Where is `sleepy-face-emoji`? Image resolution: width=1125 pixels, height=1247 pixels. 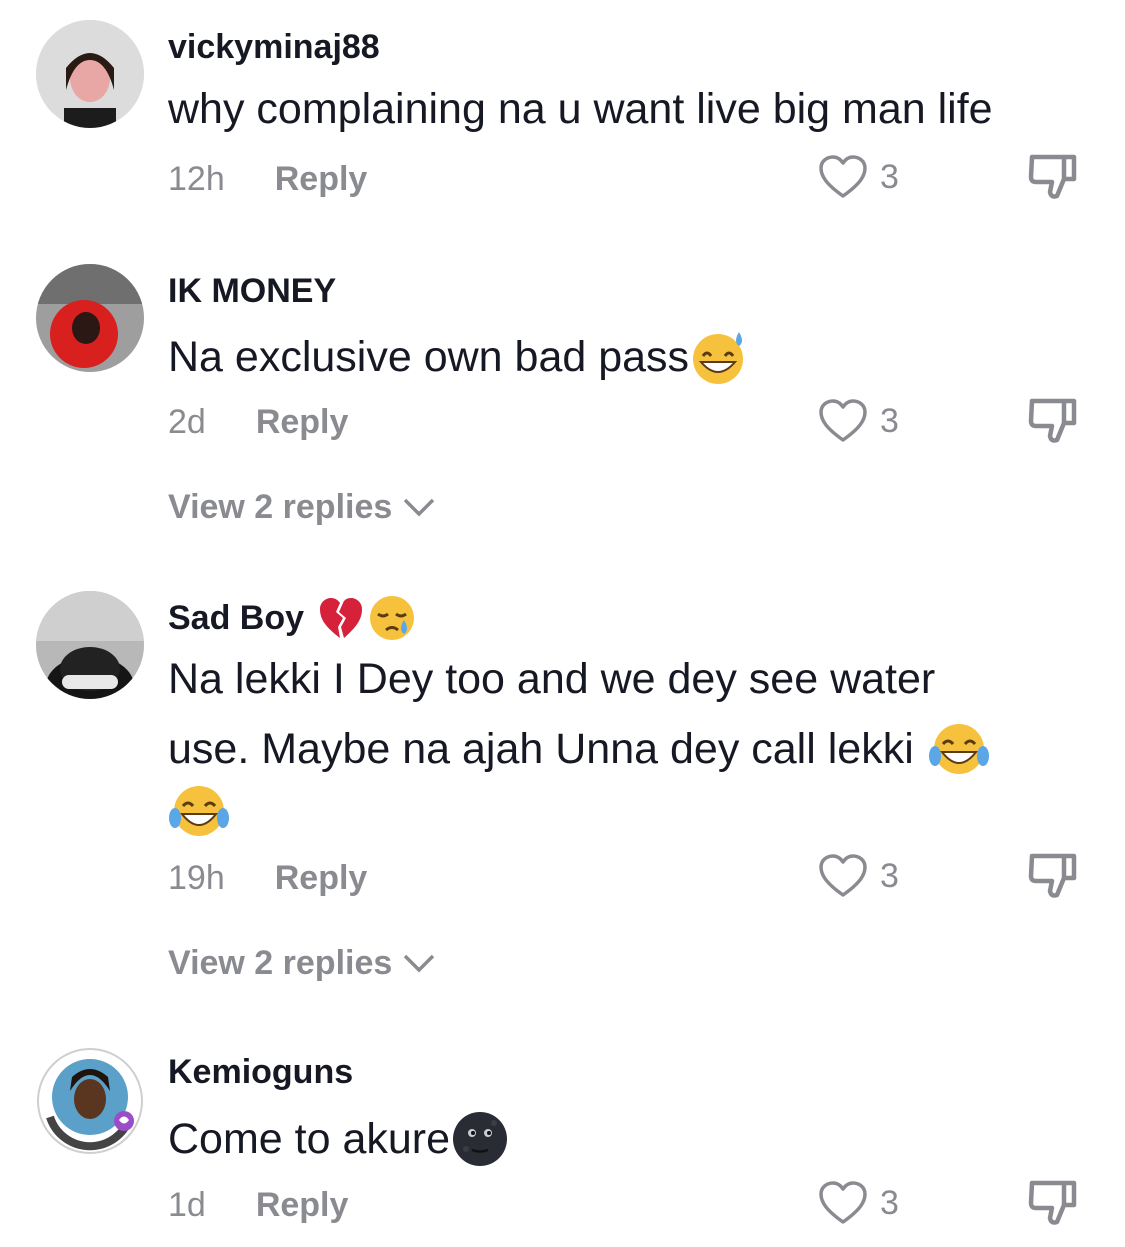 sleepy-face-emoji is located at coordinates (392, 618).